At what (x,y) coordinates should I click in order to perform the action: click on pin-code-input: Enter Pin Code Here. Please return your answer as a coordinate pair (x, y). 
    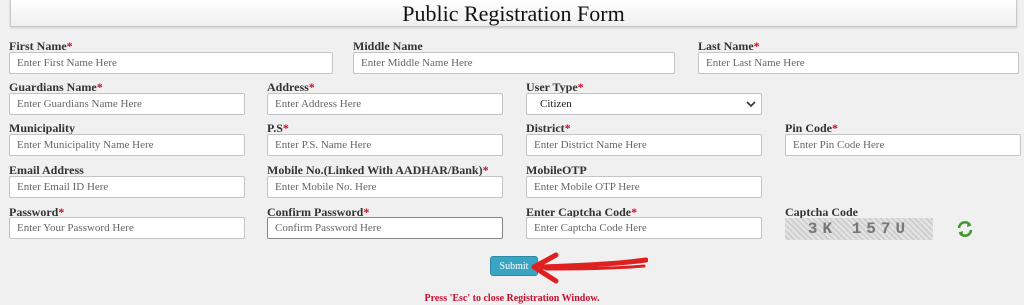
    Looking at the image, I should click on (903, 145).